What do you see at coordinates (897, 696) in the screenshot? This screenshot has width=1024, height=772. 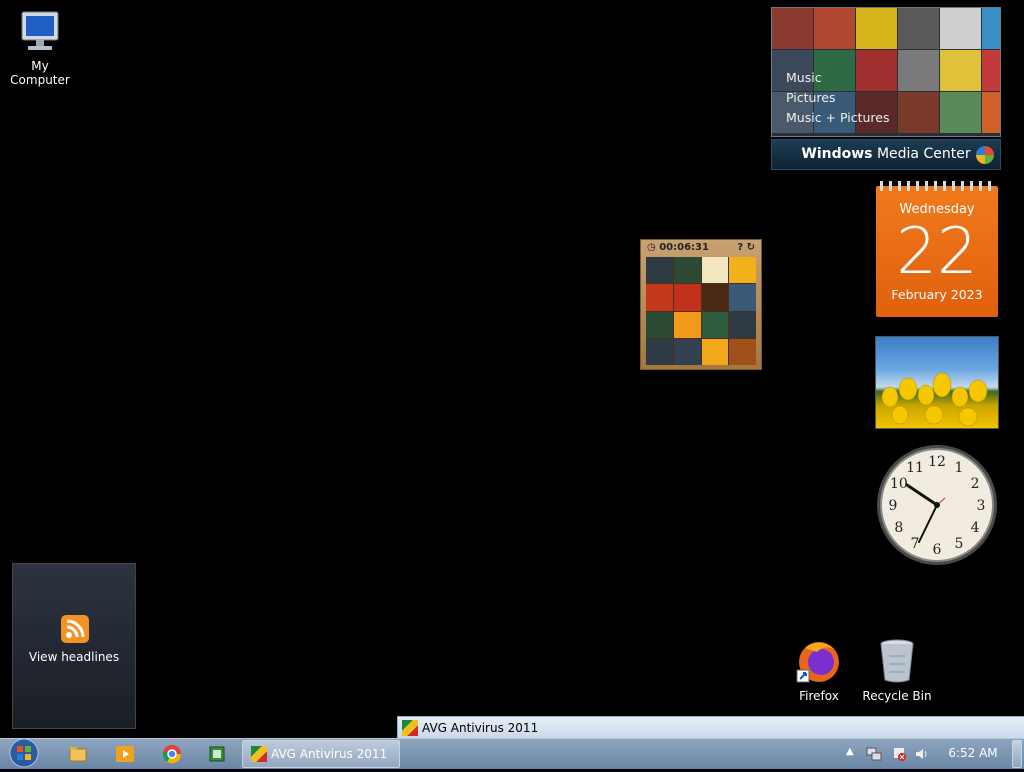 I see `recycle-bin-label: Recycle Bin` at bounding box center [897, 696].